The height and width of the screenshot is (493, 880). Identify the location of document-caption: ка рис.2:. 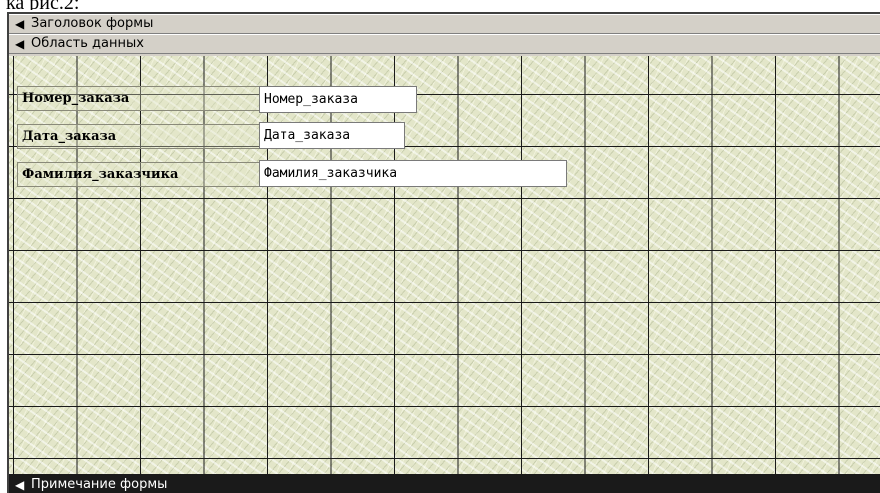
(42, 5).